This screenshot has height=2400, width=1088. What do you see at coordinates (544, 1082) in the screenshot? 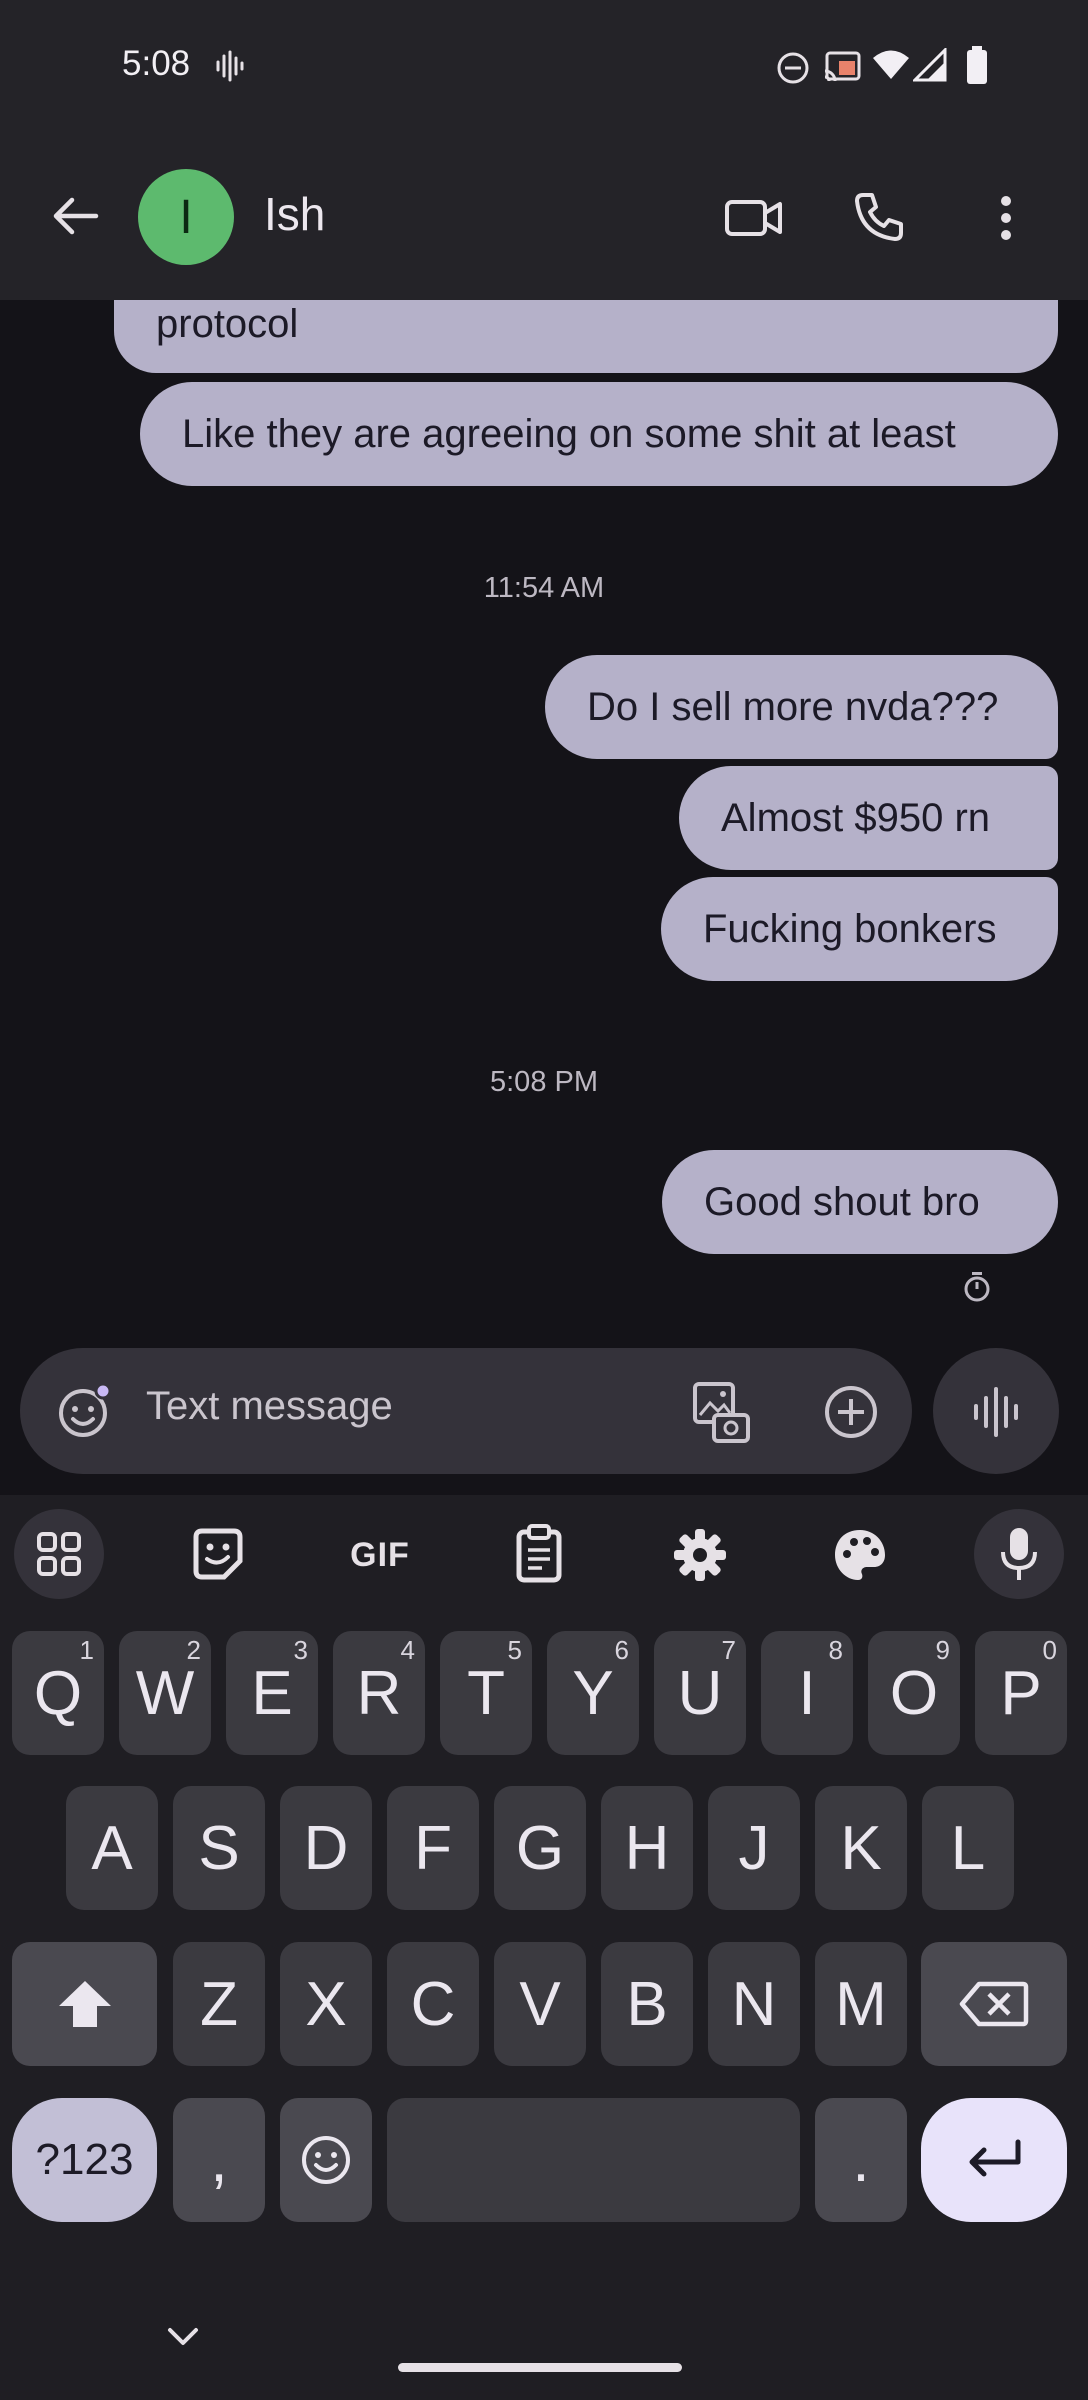
I see `timestamp: 5:08 PM` at bounding box center [544, 1082].